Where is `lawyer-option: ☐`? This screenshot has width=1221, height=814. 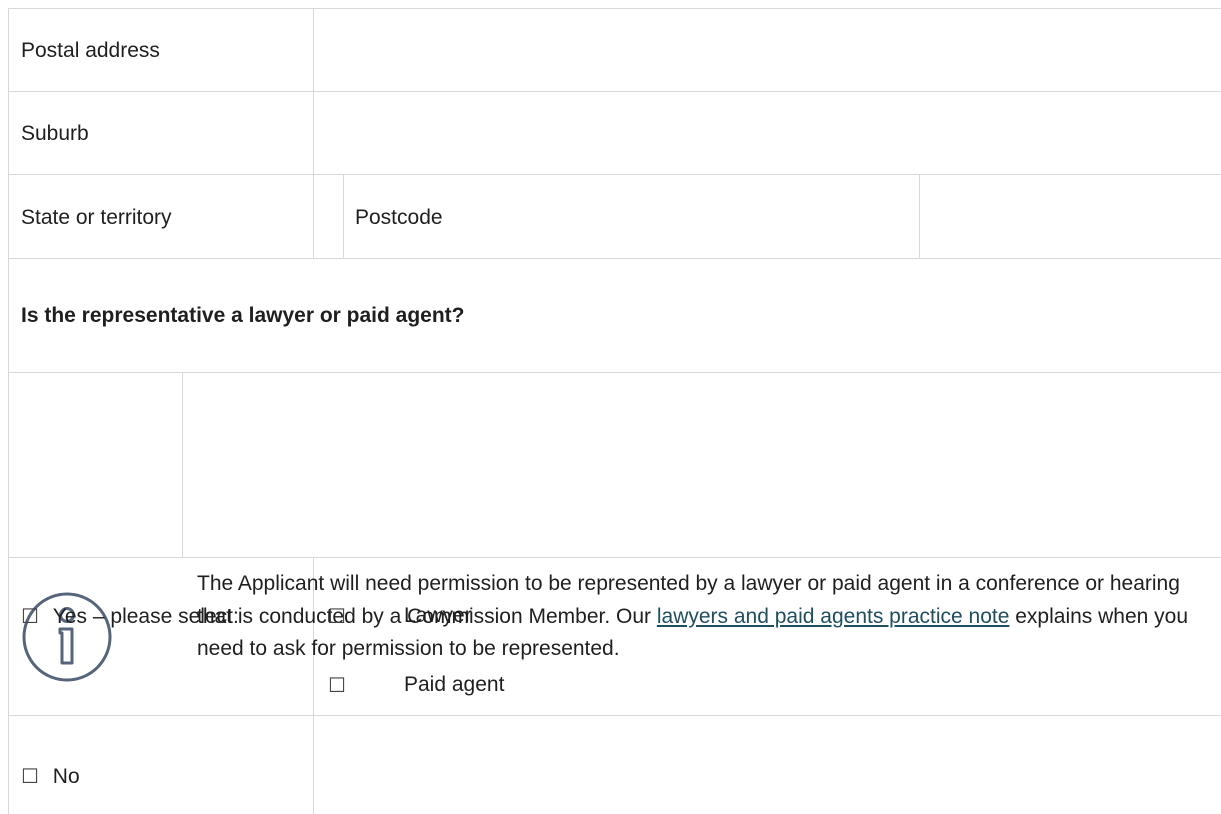 lawyer-option: ☐ is located at coordinates (337, 616).